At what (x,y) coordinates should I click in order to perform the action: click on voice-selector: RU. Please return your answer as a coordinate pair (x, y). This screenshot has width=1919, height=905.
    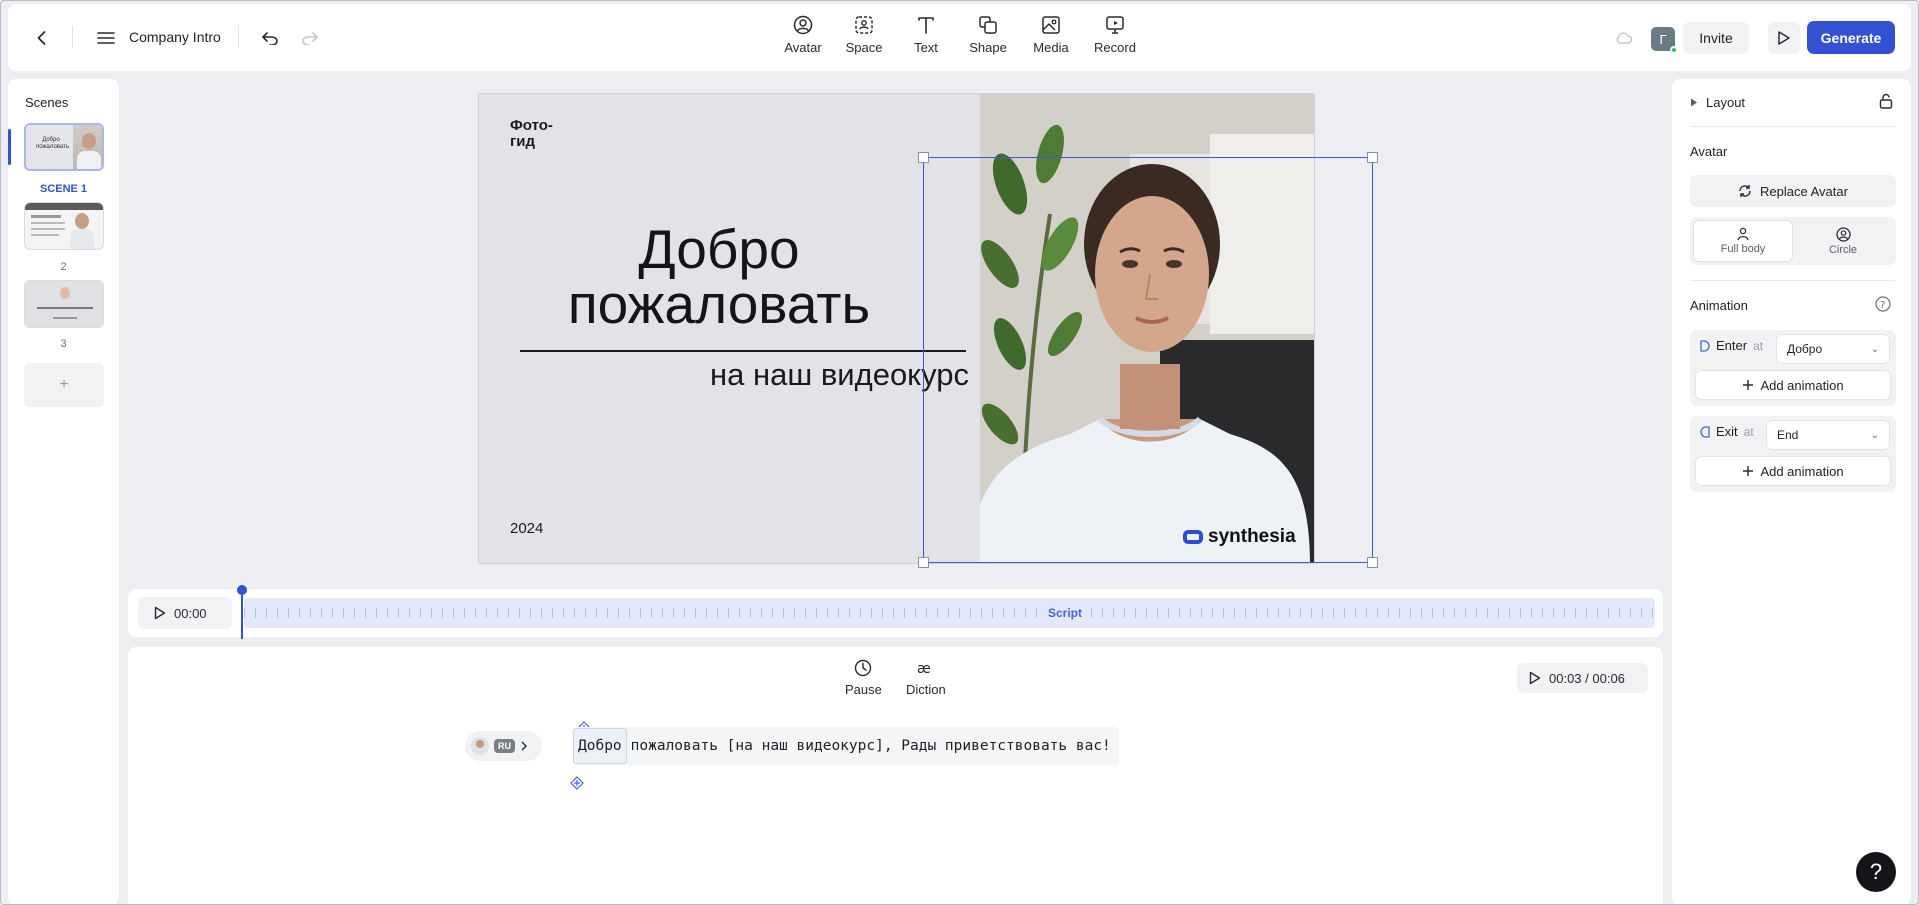
    Looking at the image, I should click on (503, 746).